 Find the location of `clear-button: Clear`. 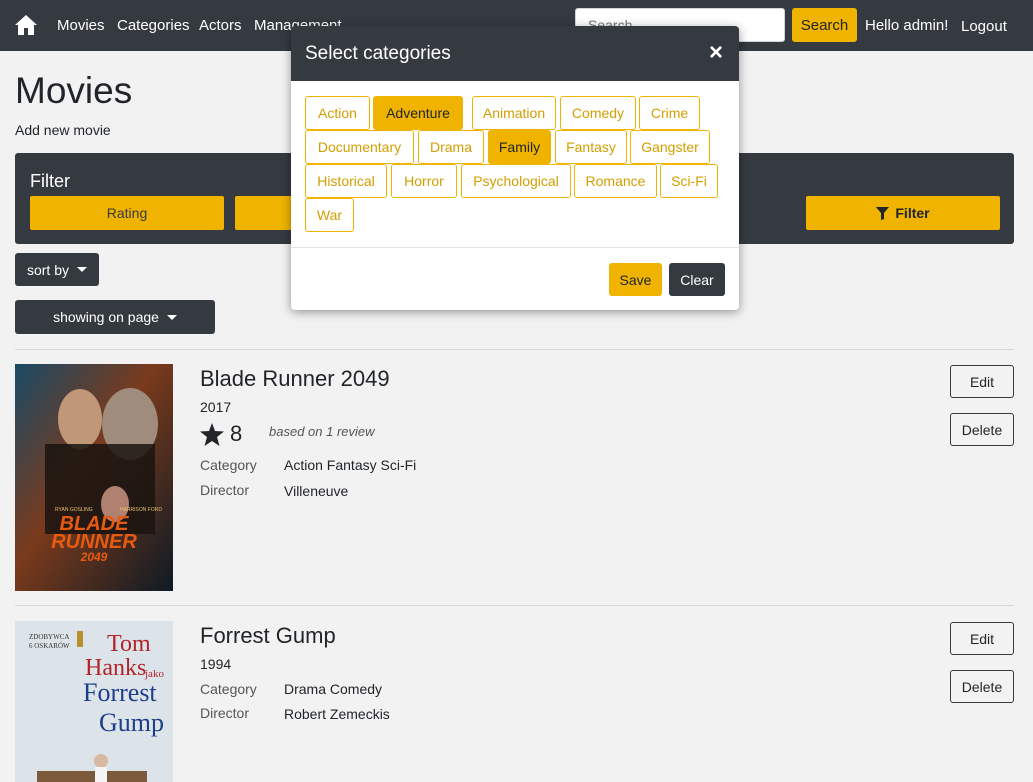

clear-button: Clear is located at coordinates (697, 279).